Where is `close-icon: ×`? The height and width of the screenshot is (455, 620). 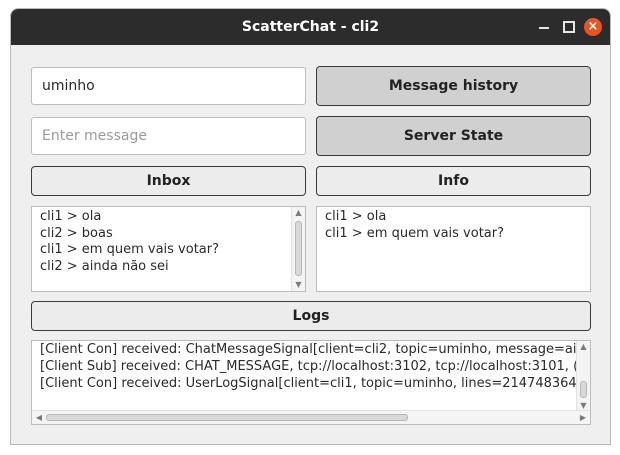
close-icon: × is located at coordinates (593, 27).